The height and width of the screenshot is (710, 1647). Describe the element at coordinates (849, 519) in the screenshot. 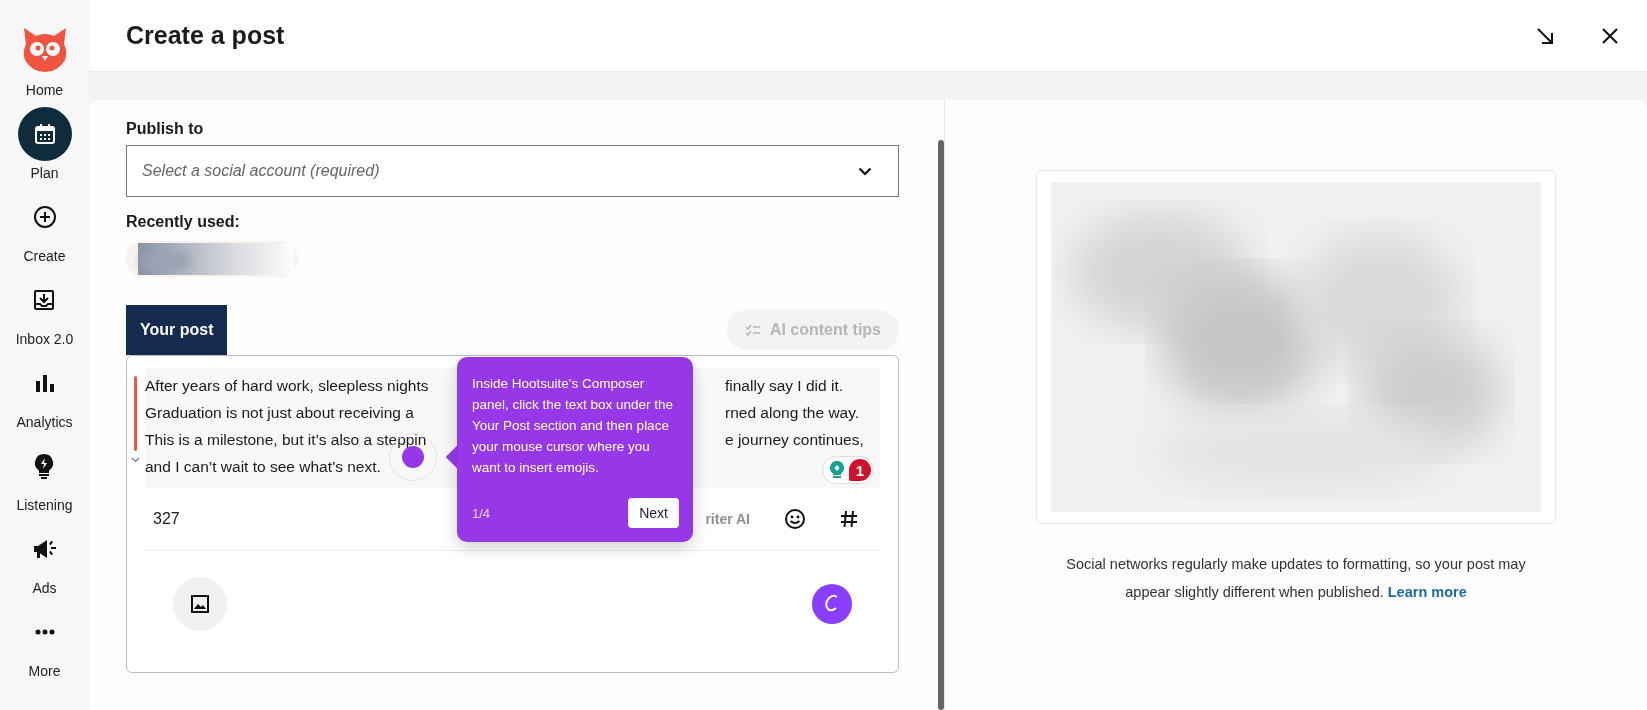

I see `hashtag-icon` at that location.